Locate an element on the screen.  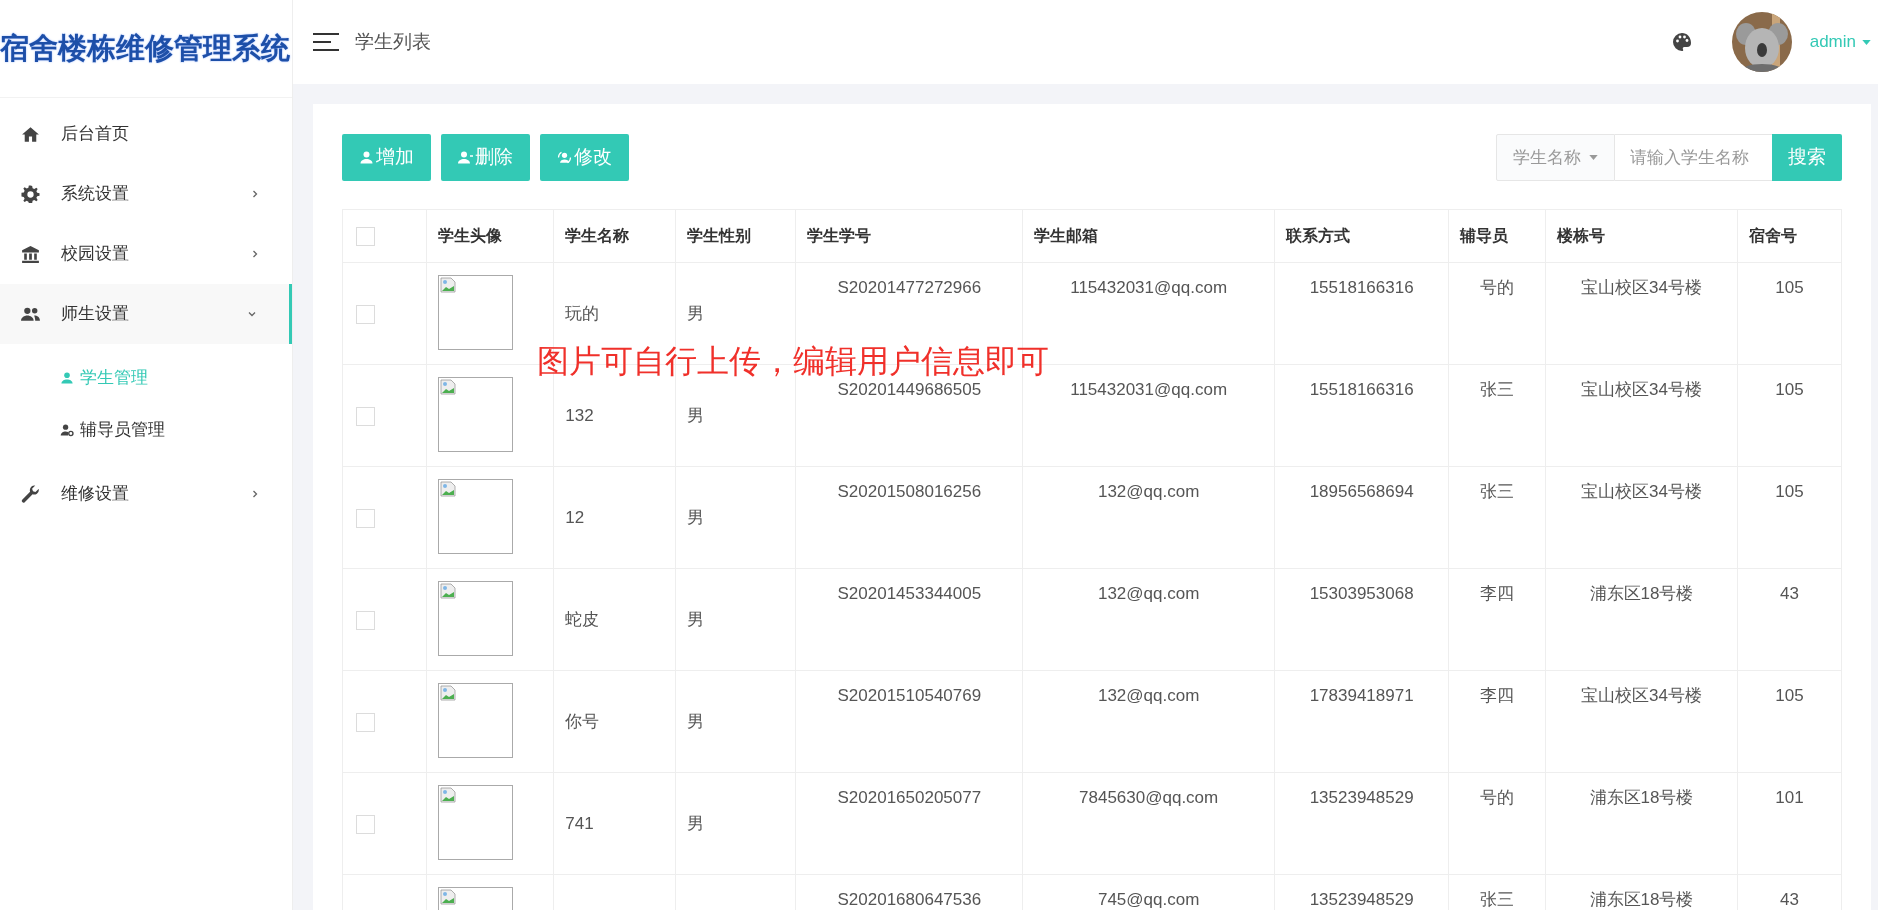
table-cell: 7845630@qq.com is located at coordinates (1149, 797).